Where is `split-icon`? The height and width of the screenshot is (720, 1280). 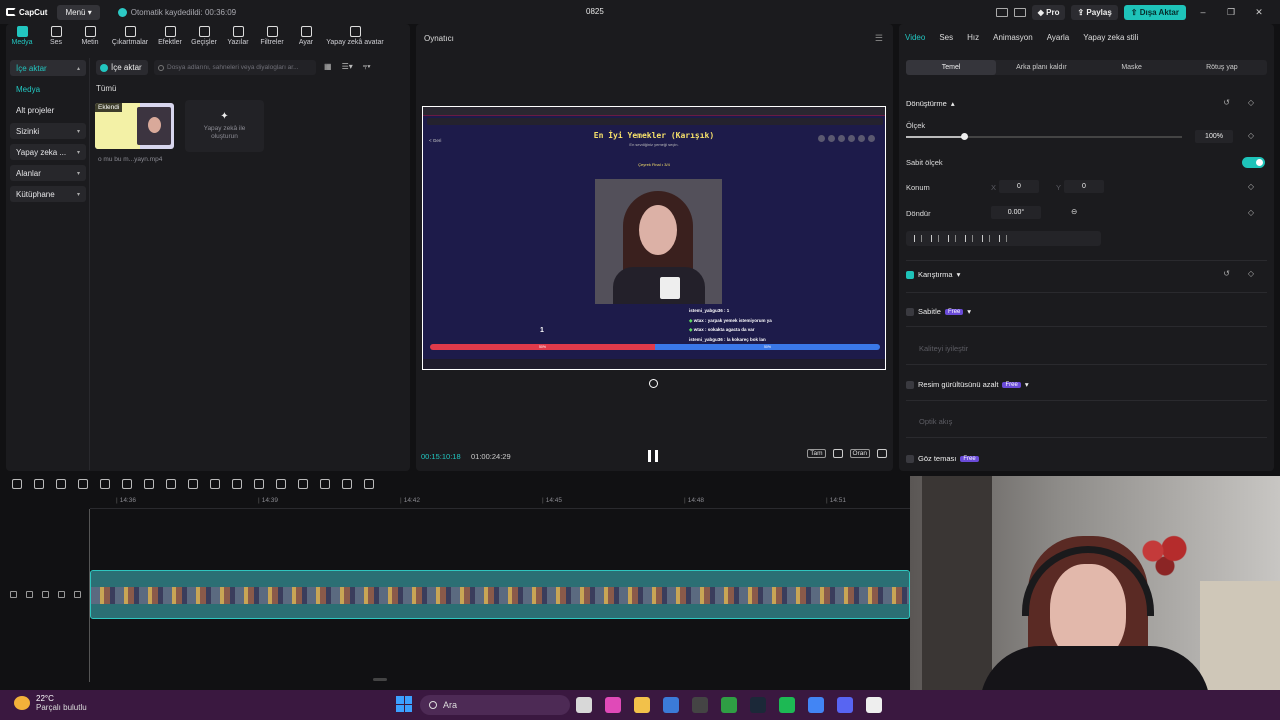
split-icon is located at coordinates (83, 484).